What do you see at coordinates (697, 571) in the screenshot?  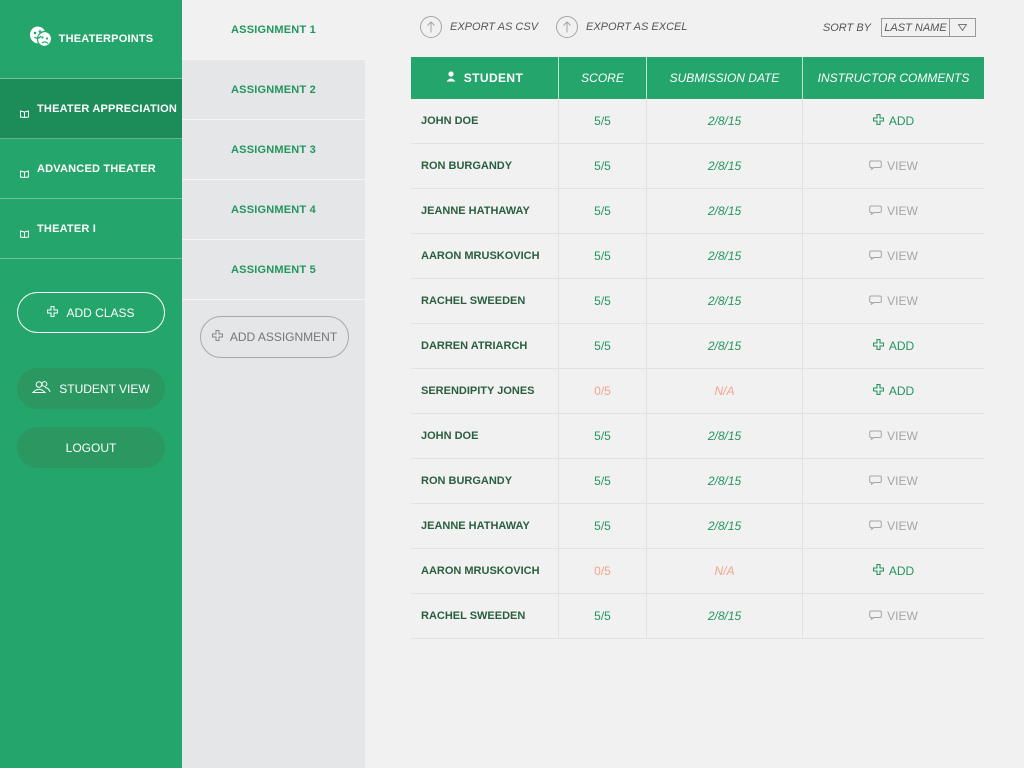 I see `table-row: AARON MRUSKOVICH 0/5 N/A ADD` at bounding box center [697, 571].